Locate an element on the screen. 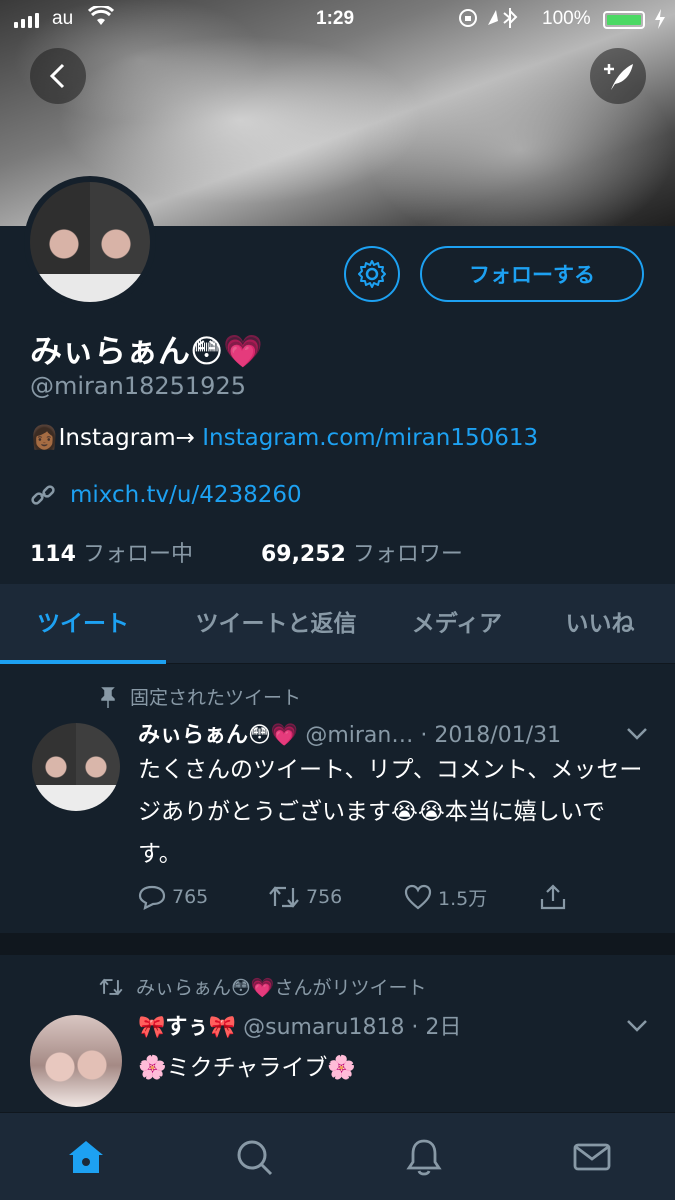 This screenshot has width=675, height=1200. followers-stat: 69,252 フォロワー is located at coordinates (362, 554).